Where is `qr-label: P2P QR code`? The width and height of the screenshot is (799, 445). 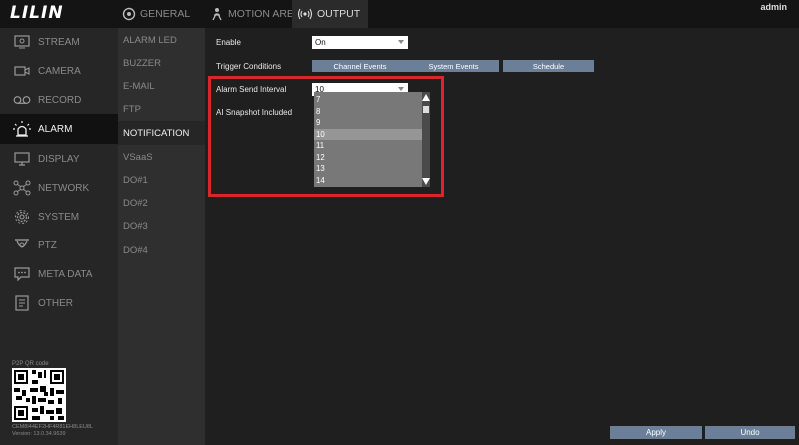
qr-label: P2P QR code is located at coordinates (30, 364).